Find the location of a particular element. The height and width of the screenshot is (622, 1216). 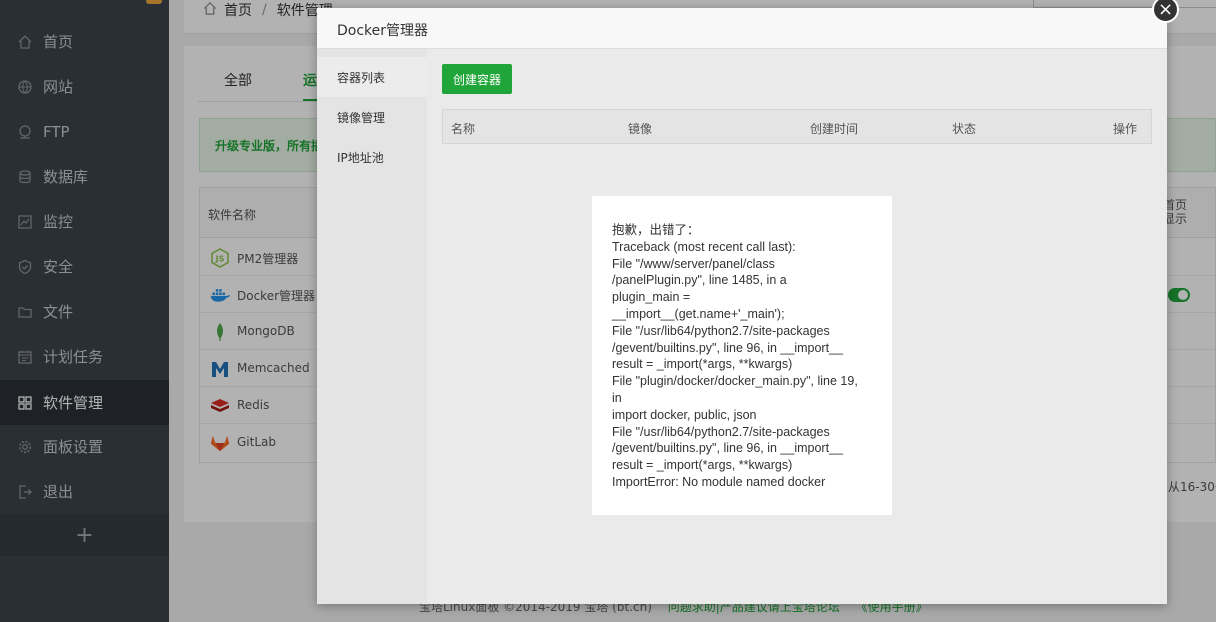

error-line: import docker, public, json is located at coordinates (684, 414).